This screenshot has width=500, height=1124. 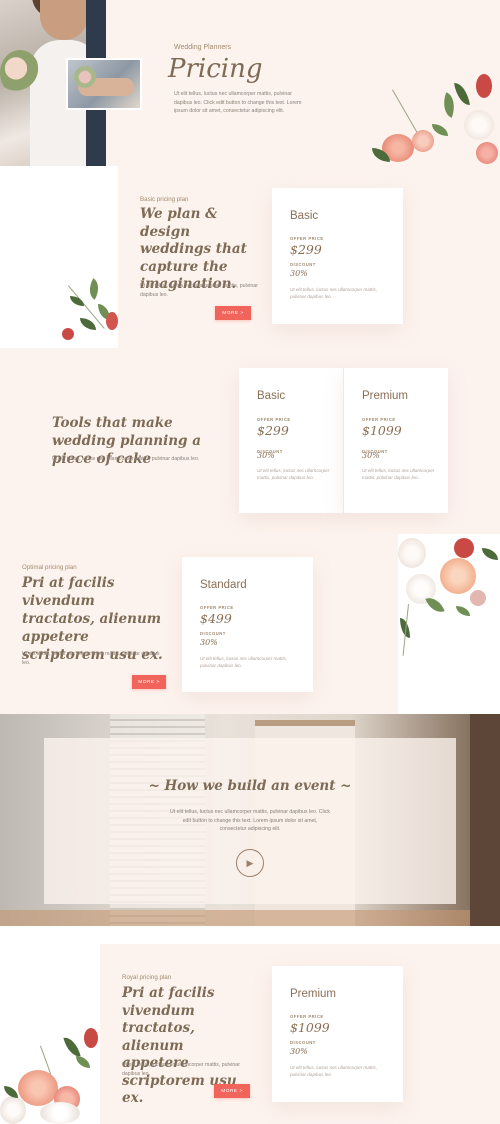 What do you see at coordinates (89, 312) in the screenshot?
I see `floral-decoration-left` at bounding box center [89, 312].